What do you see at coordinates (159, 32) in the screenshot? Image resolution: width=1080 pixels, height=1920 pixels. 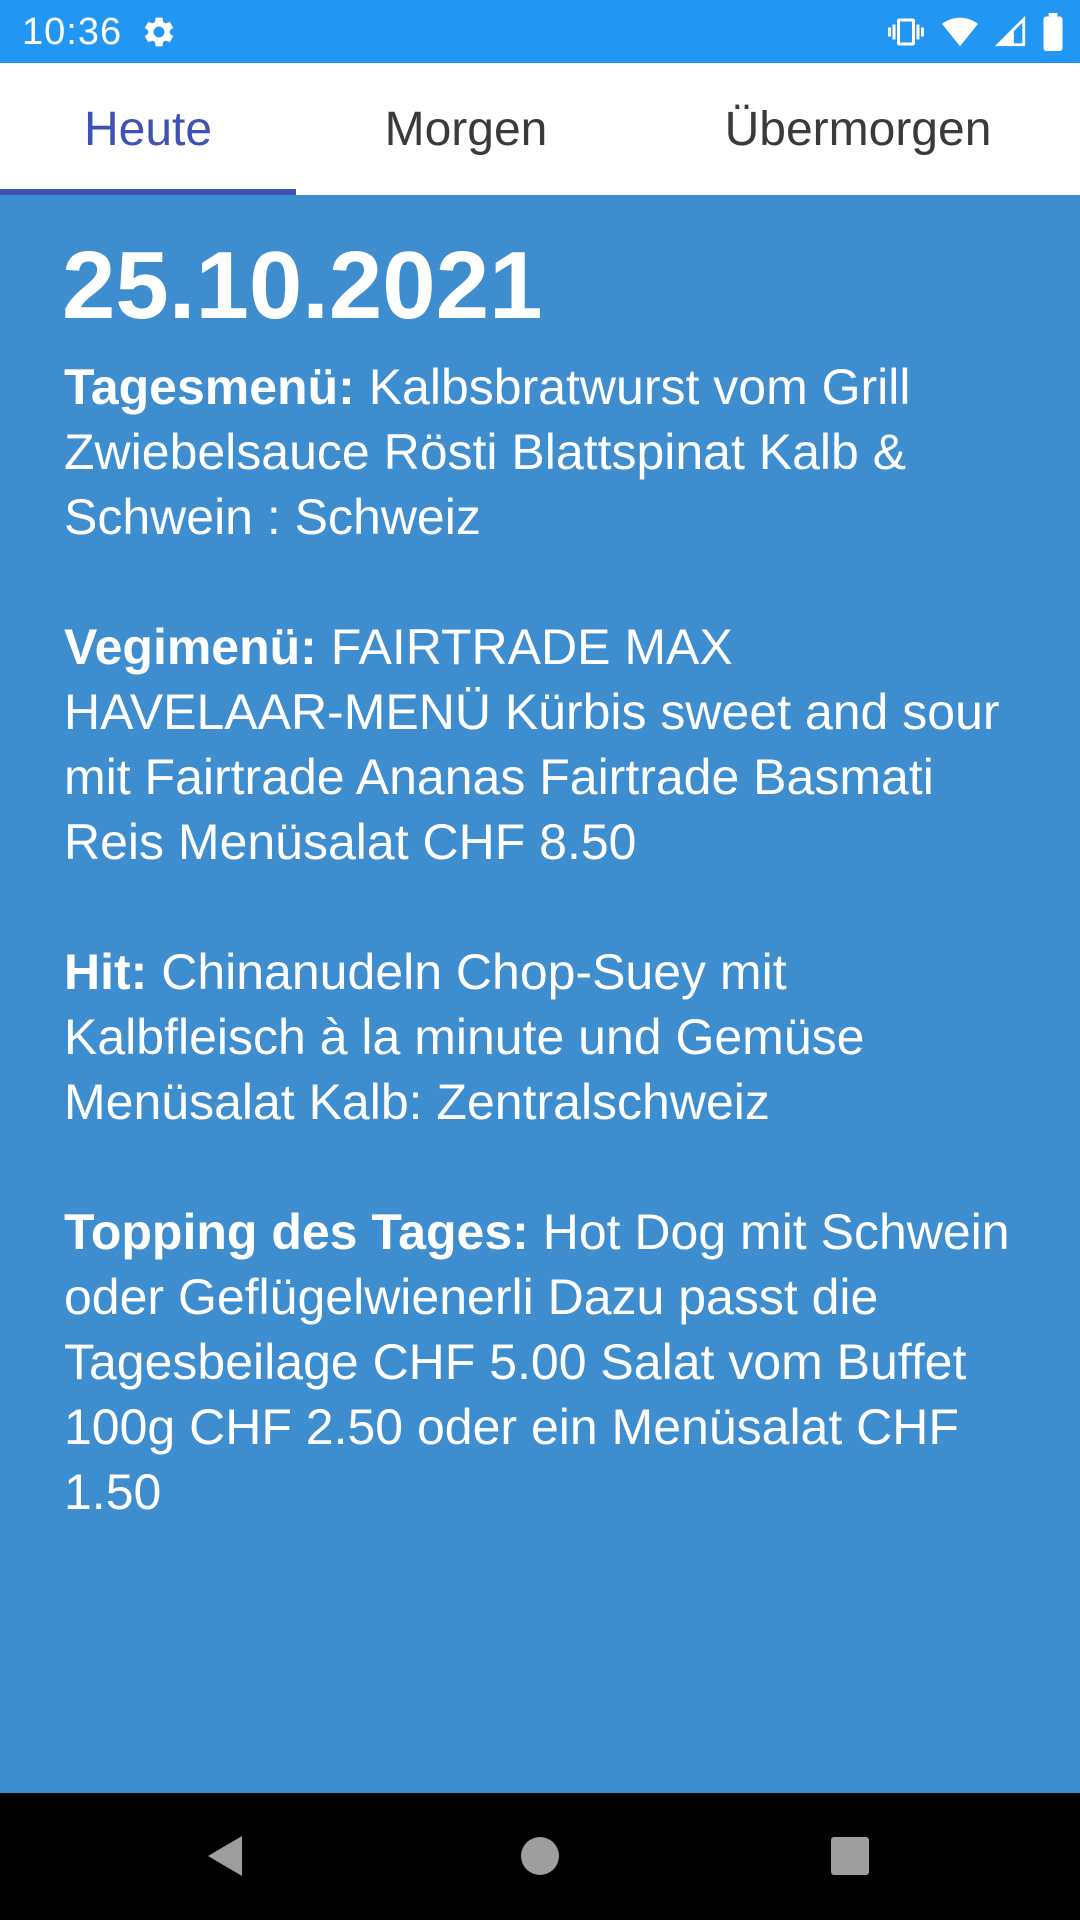 I see `settings-gear-icon` at bounding box center [159, 32].